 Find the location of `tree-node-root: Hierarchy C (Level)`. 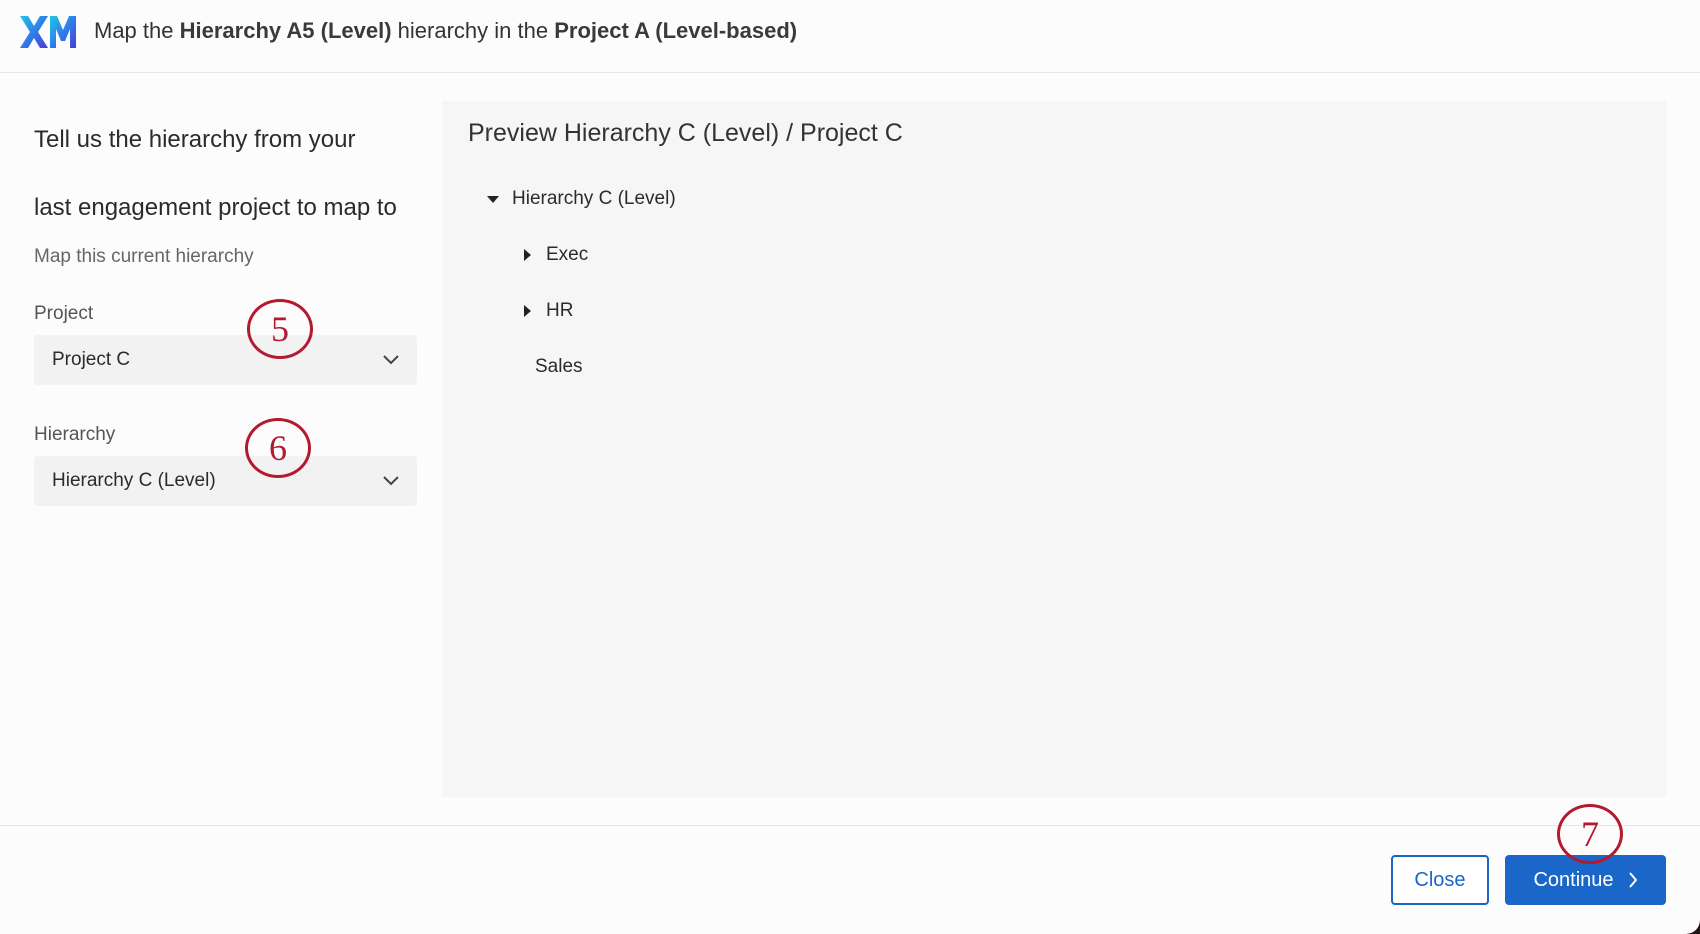

tree-node-root: Hierarchy C (Level) is located at coordinates (581, 199).